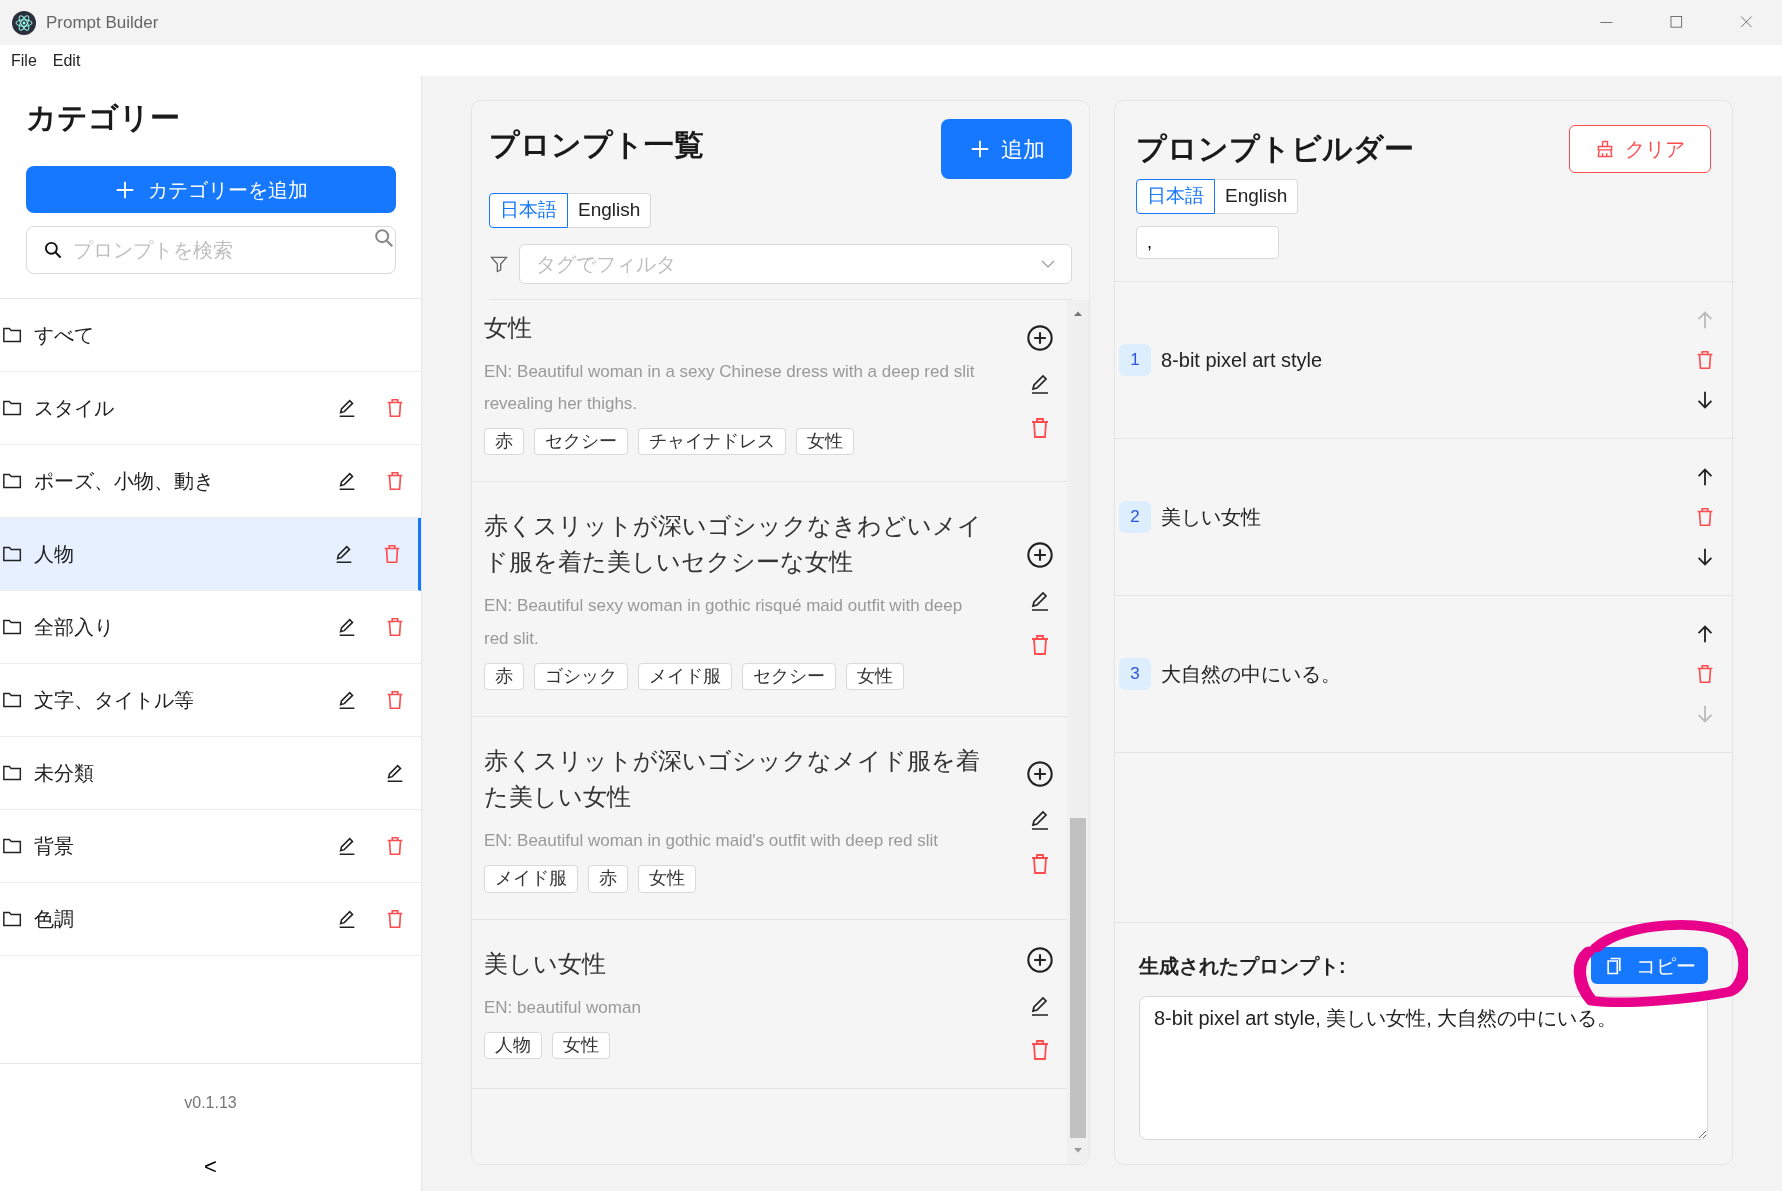 This screenshot has height=1191, width=1782. What do you see at coordinates (74, 627) in the screenshot?
I see `category-name: 全部入り` at bounding box center [74, 627].